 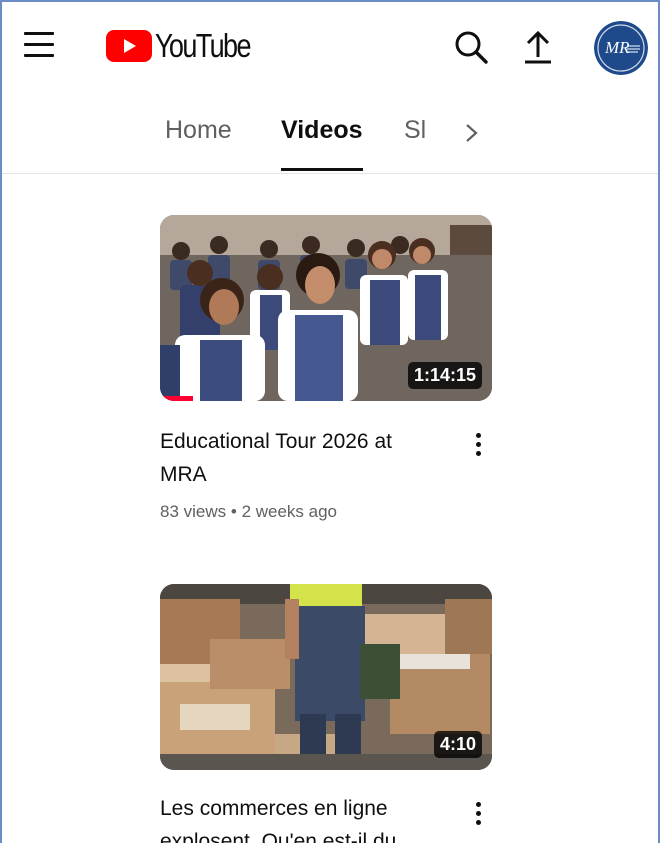 What do you see at coordinates (322, 130) in the screenshot?
I see `tab-videos: Videos` at bounding box center [322, 130].